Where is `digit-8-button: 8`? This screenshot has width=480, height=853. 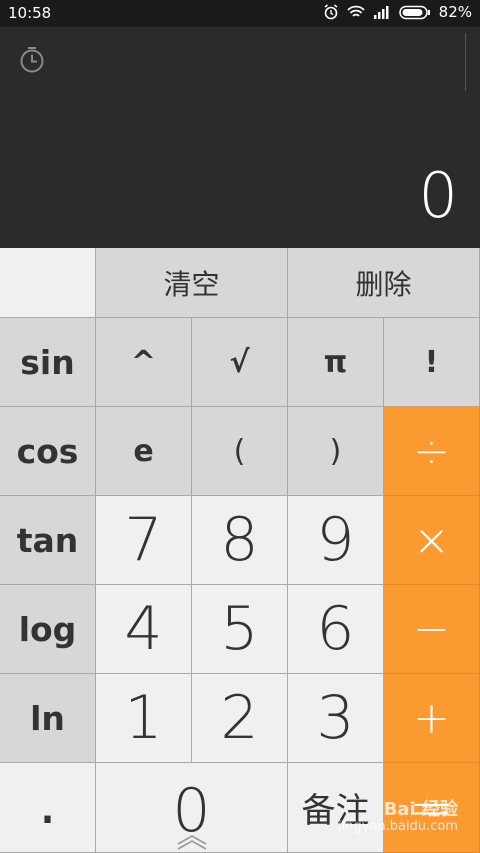 digit-8-button: 8 is located at coordinates (240, 540).